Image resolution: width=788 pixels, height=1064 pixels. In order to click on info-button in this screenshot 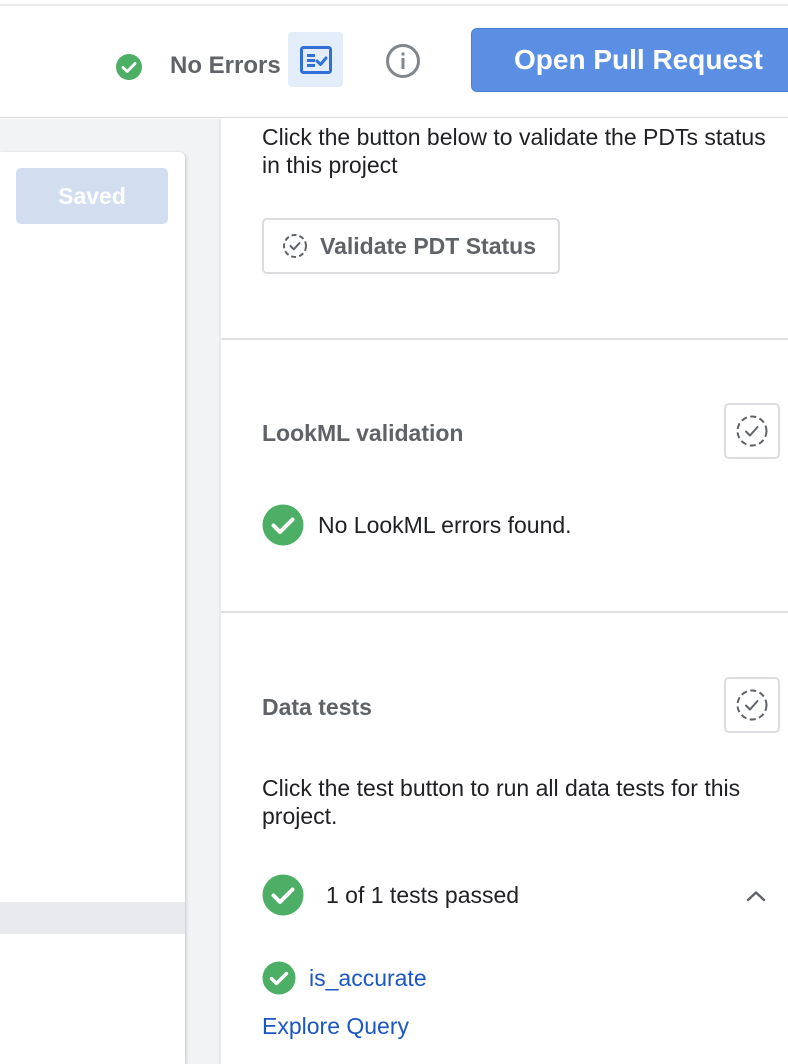, I will do `click(403, 61)`.